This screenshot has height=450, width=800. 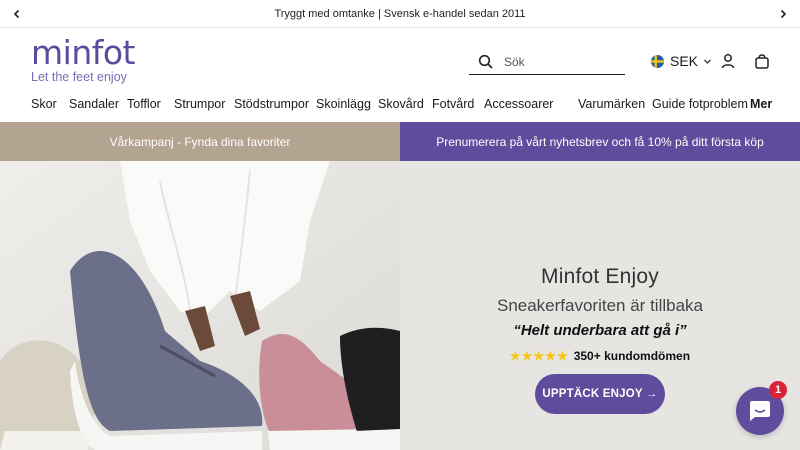 What do you see at coordinates (518, 104) in the screenshot?
I see `nav-item-accessoarer: Accessoarer` at bounding box center [518, 104].